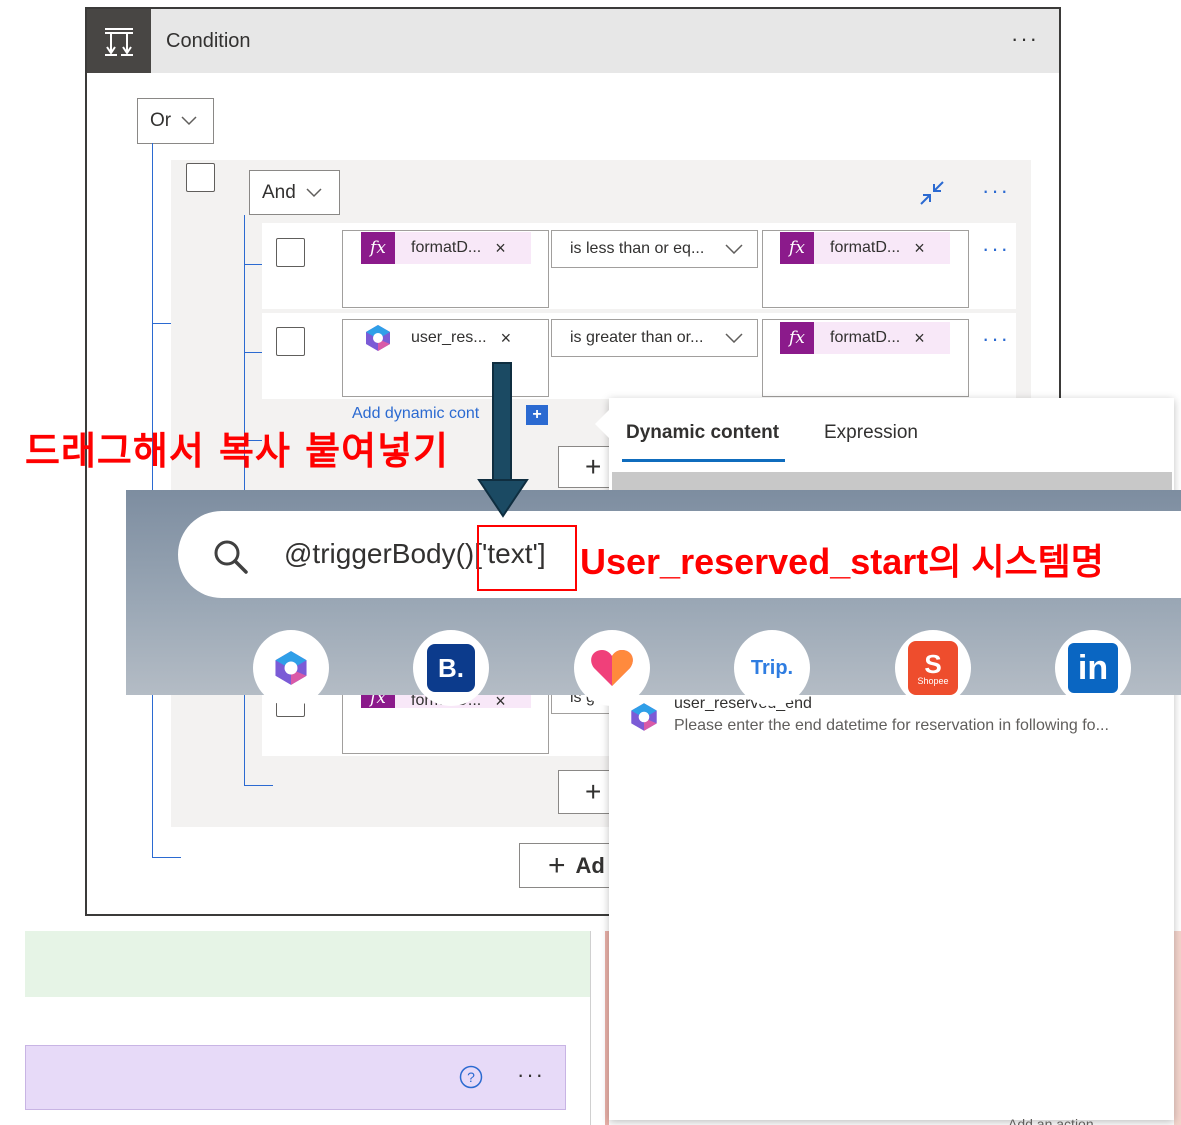 This screenshot has width=1181, height=1125. Describe the element at coordinates (175, 121) in the screenshot. I see `or-dropdown: Or` at that location.